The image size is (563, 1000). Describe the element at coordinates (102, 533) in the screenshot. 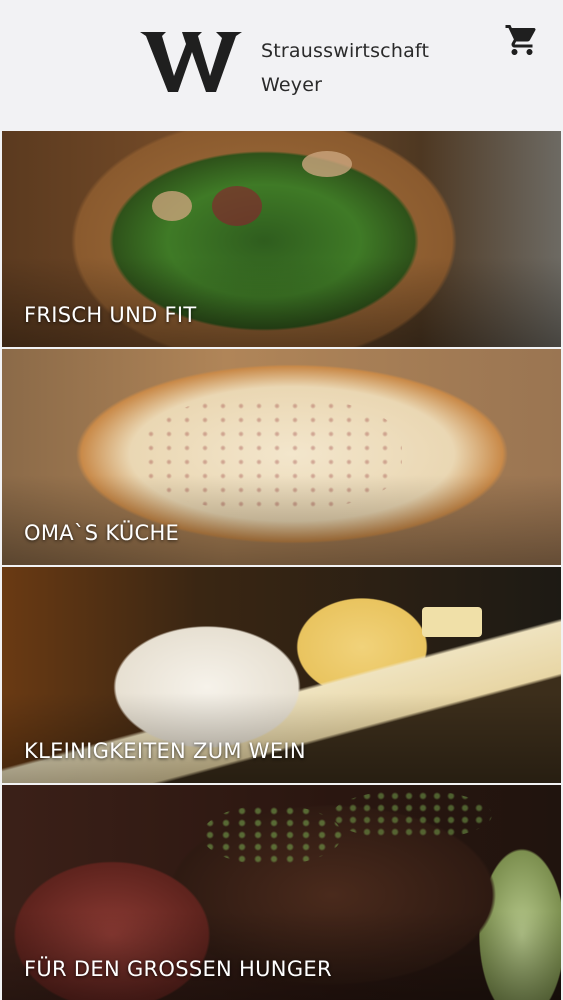

I see `category-label: OMA`S KÜCHE` at that location.